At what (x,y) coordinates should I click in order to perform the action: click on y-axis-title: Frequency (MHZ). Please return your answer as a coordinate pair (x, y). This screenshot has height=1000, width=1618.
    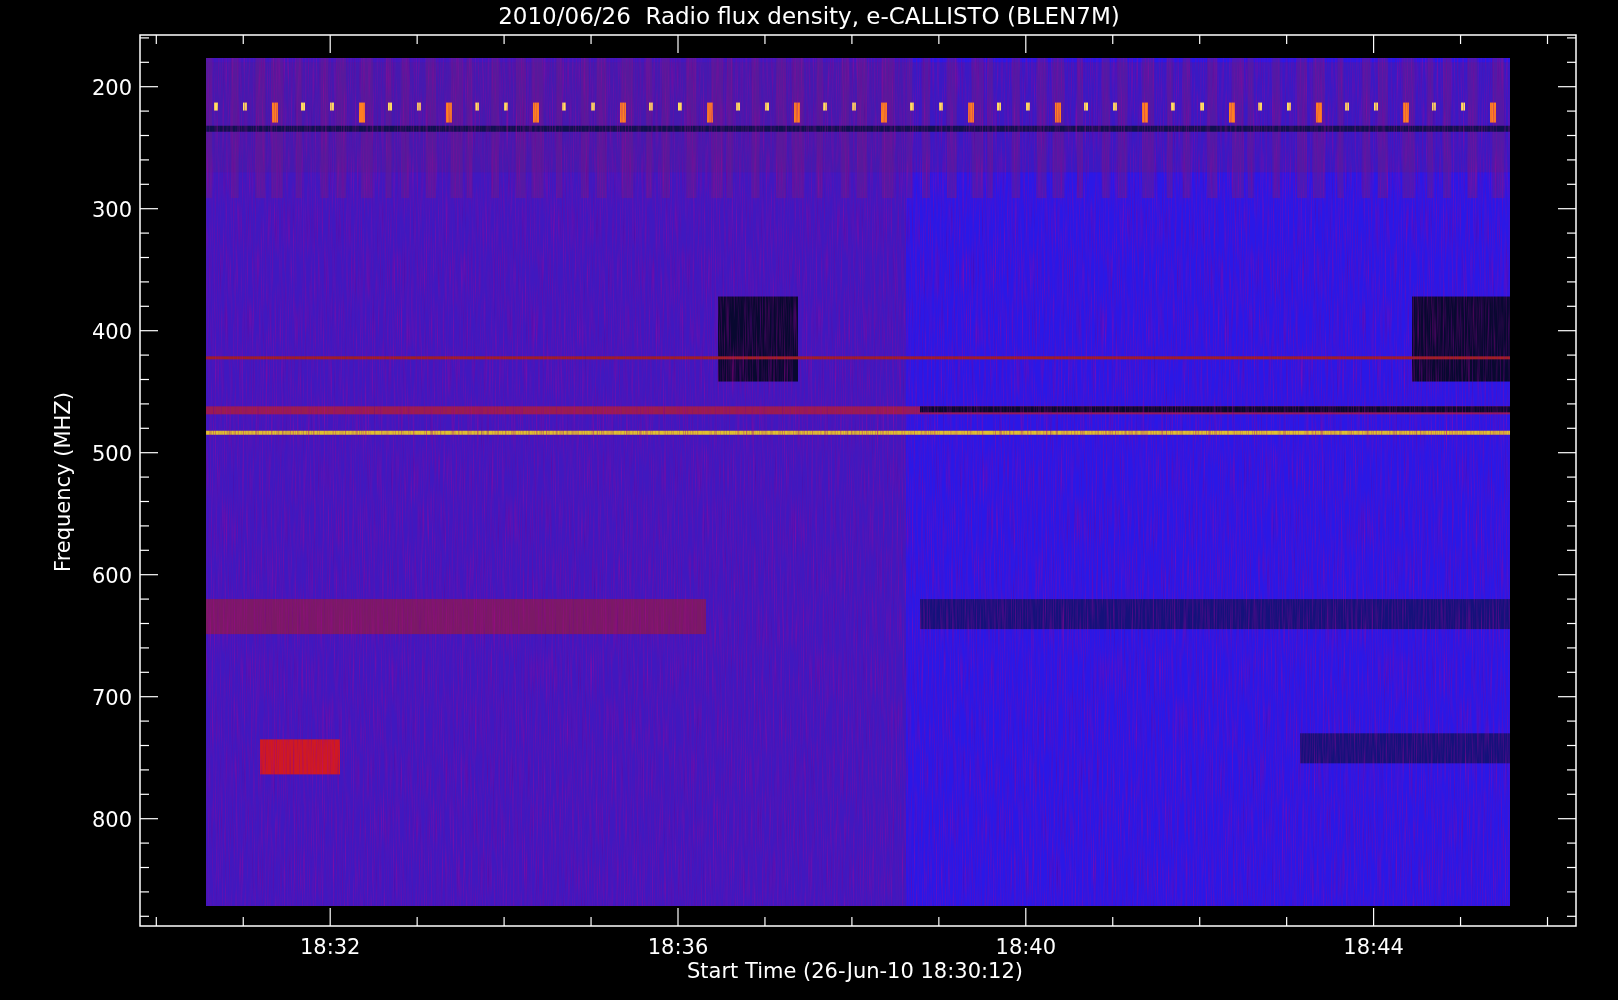
    Looking at the image, I should click on (63, 482).